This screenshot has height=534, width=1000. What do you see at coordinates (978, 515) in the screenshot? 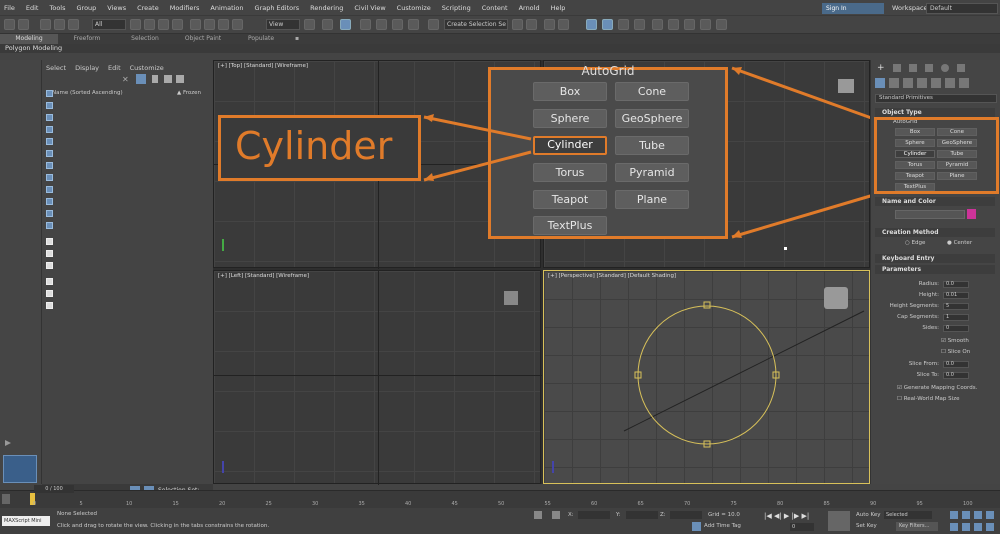
I see `zoom-extents-icon` at bounding box center [978, 515].